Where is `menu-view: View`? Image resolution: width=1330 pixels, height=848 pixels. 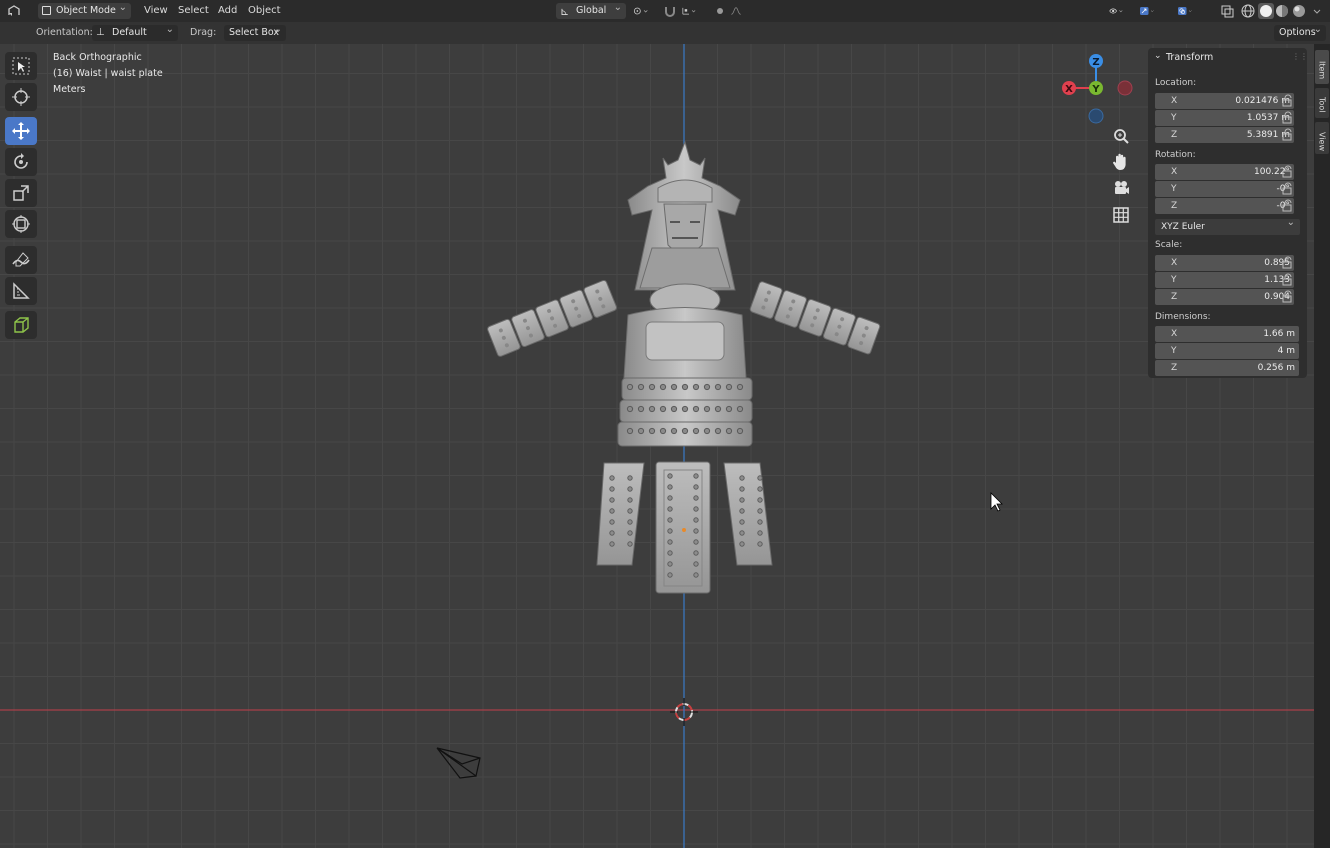 menu-view: View is located at coordinates (156, 11).